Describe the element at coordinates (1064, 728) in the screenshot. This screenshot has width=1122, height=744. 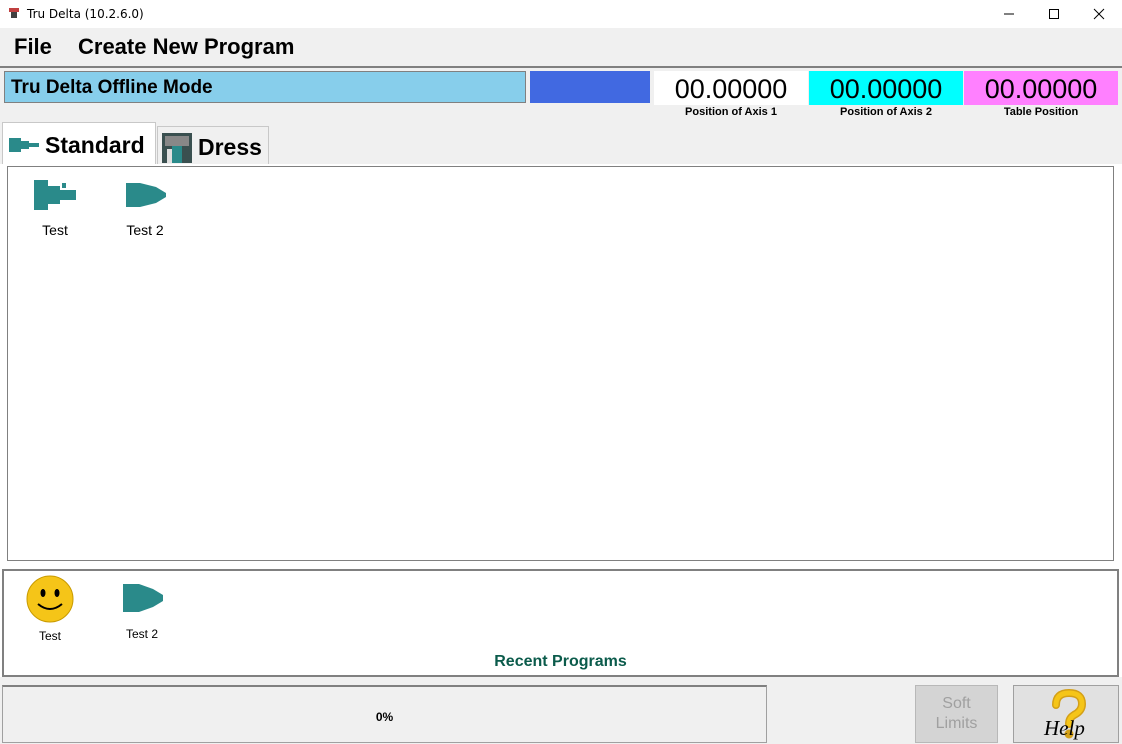
I see `help-label: Help` at that location.